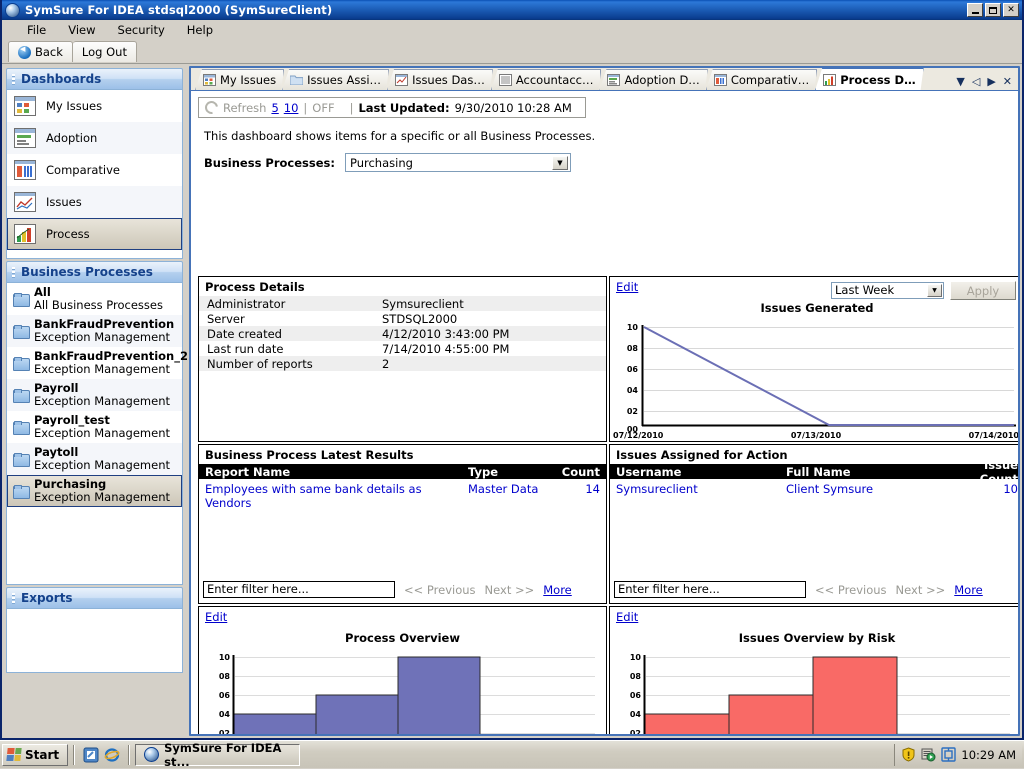  I want to click on maximize-button, so click(993, 10).